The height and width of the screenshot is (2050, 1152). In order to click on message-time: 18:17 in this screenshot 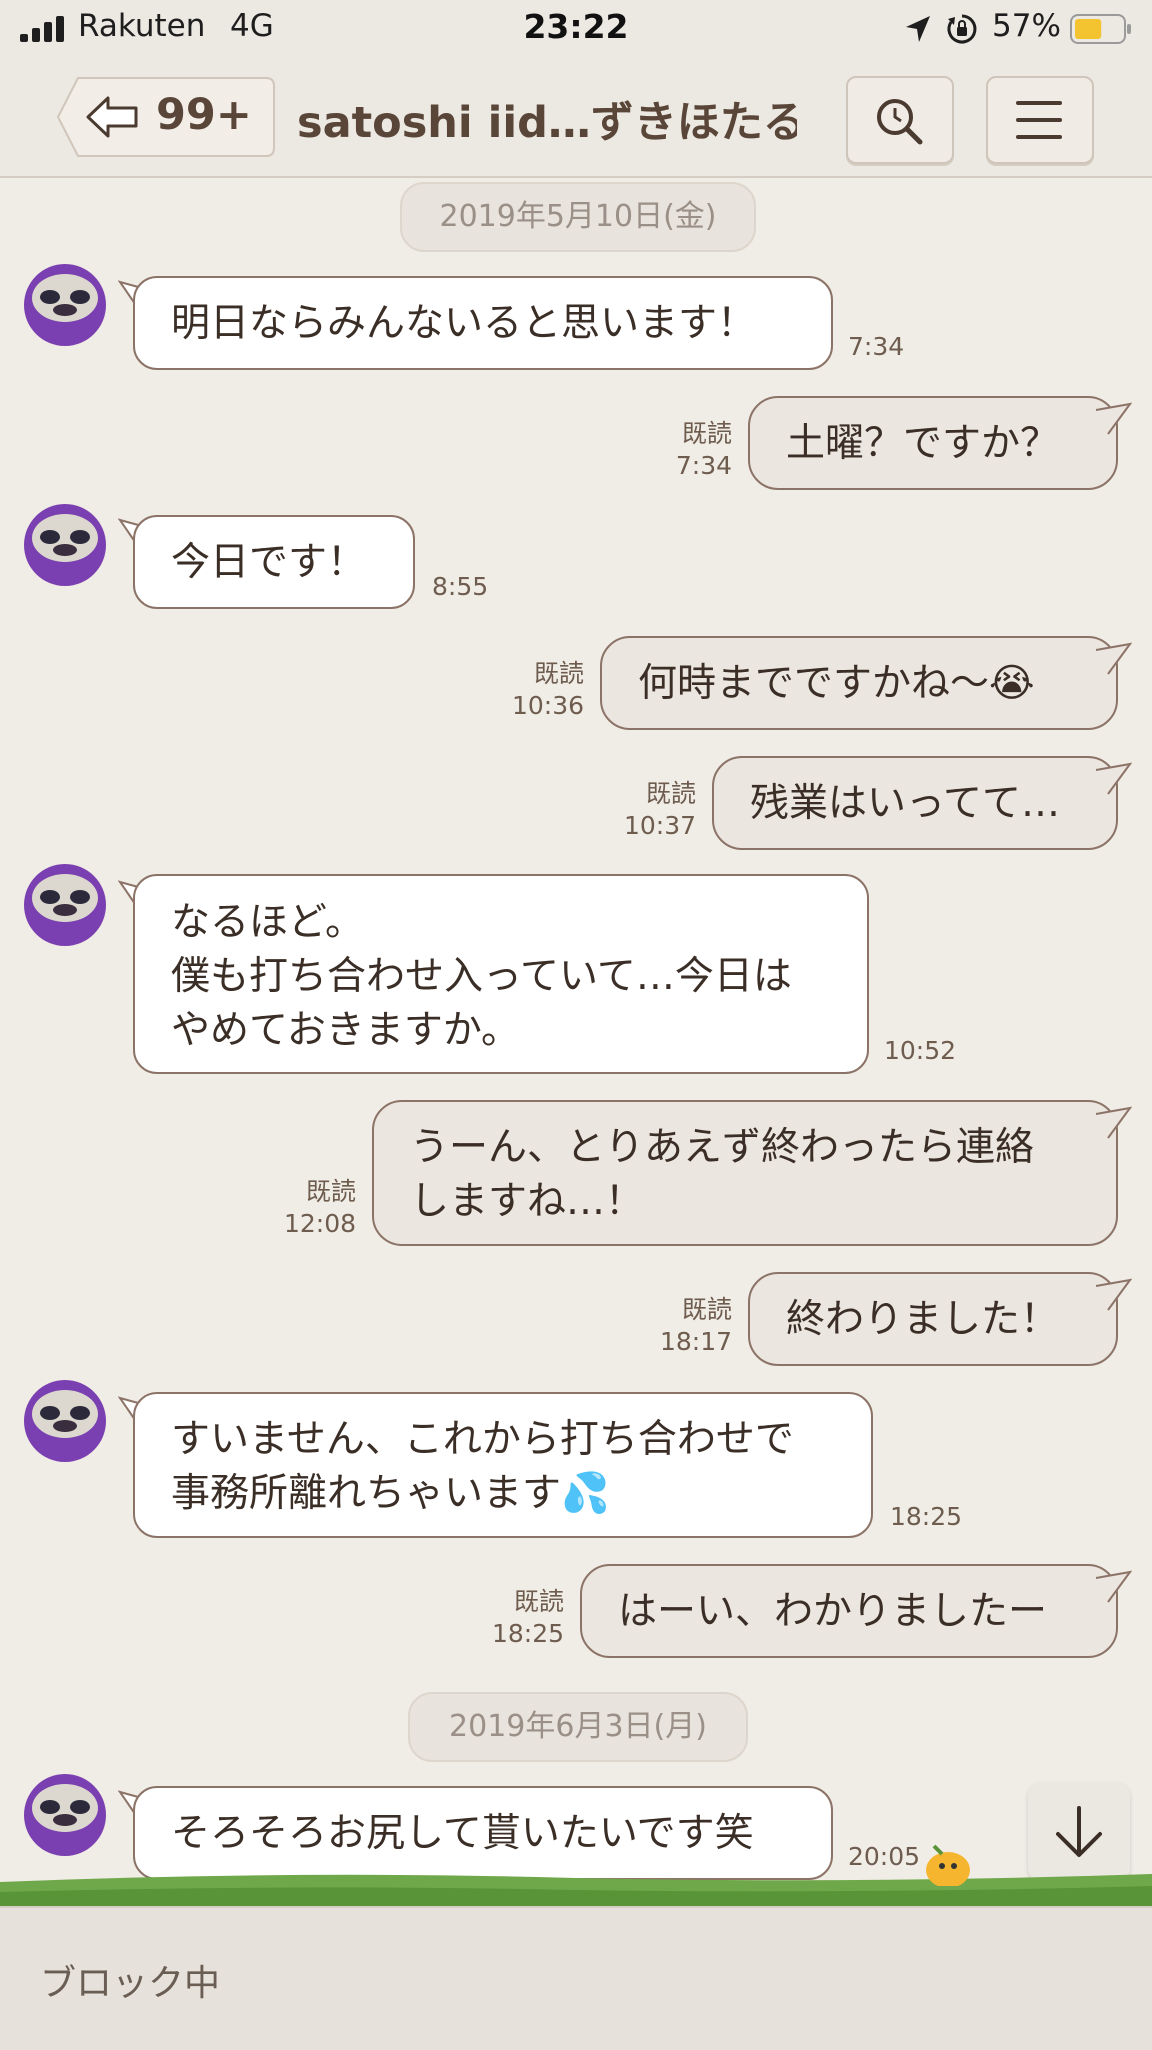, I will do `click(695, 1341)`.